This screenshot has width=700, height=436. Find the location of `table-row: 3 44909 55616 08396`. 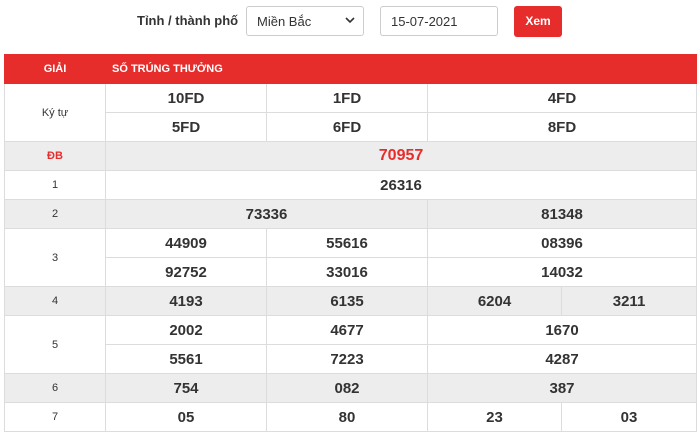

table-row: 3 44909 55616 08396 is located at coordinates (351, 257).